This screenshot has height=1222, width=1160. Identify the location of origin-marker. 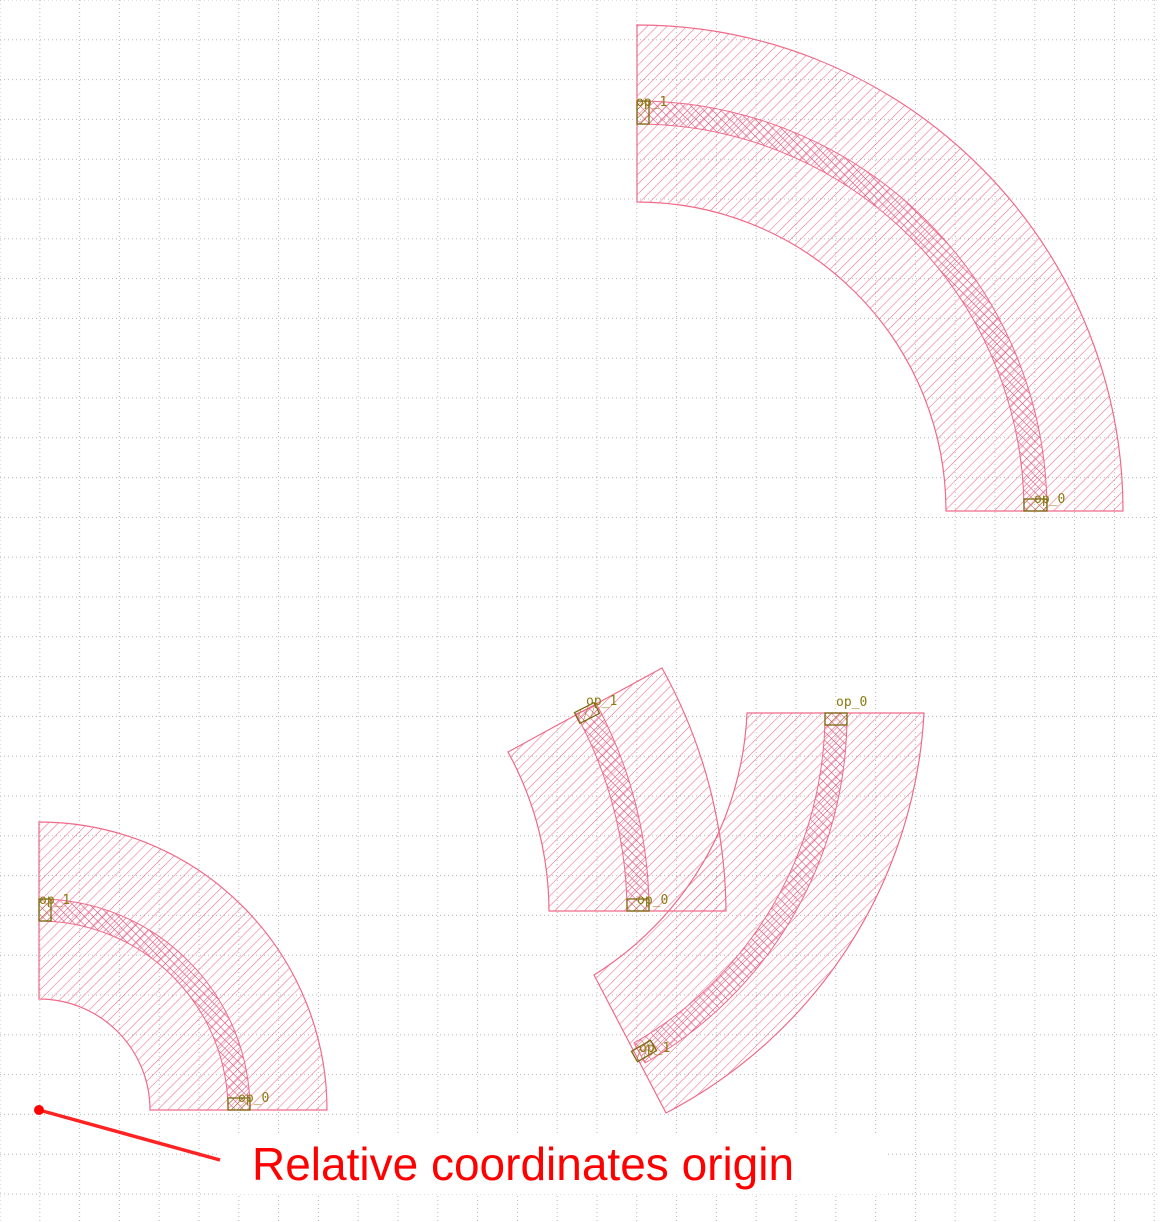
(39, 1110).